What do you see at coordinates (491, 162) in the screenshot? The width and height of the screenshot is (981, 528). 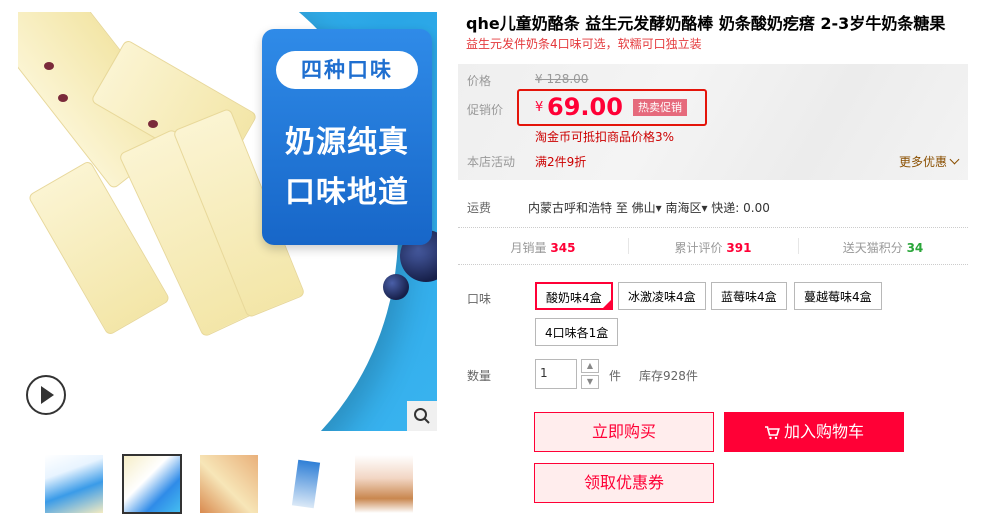 I see `store-event-label: 本店活动` at bounding box center [491, 162].